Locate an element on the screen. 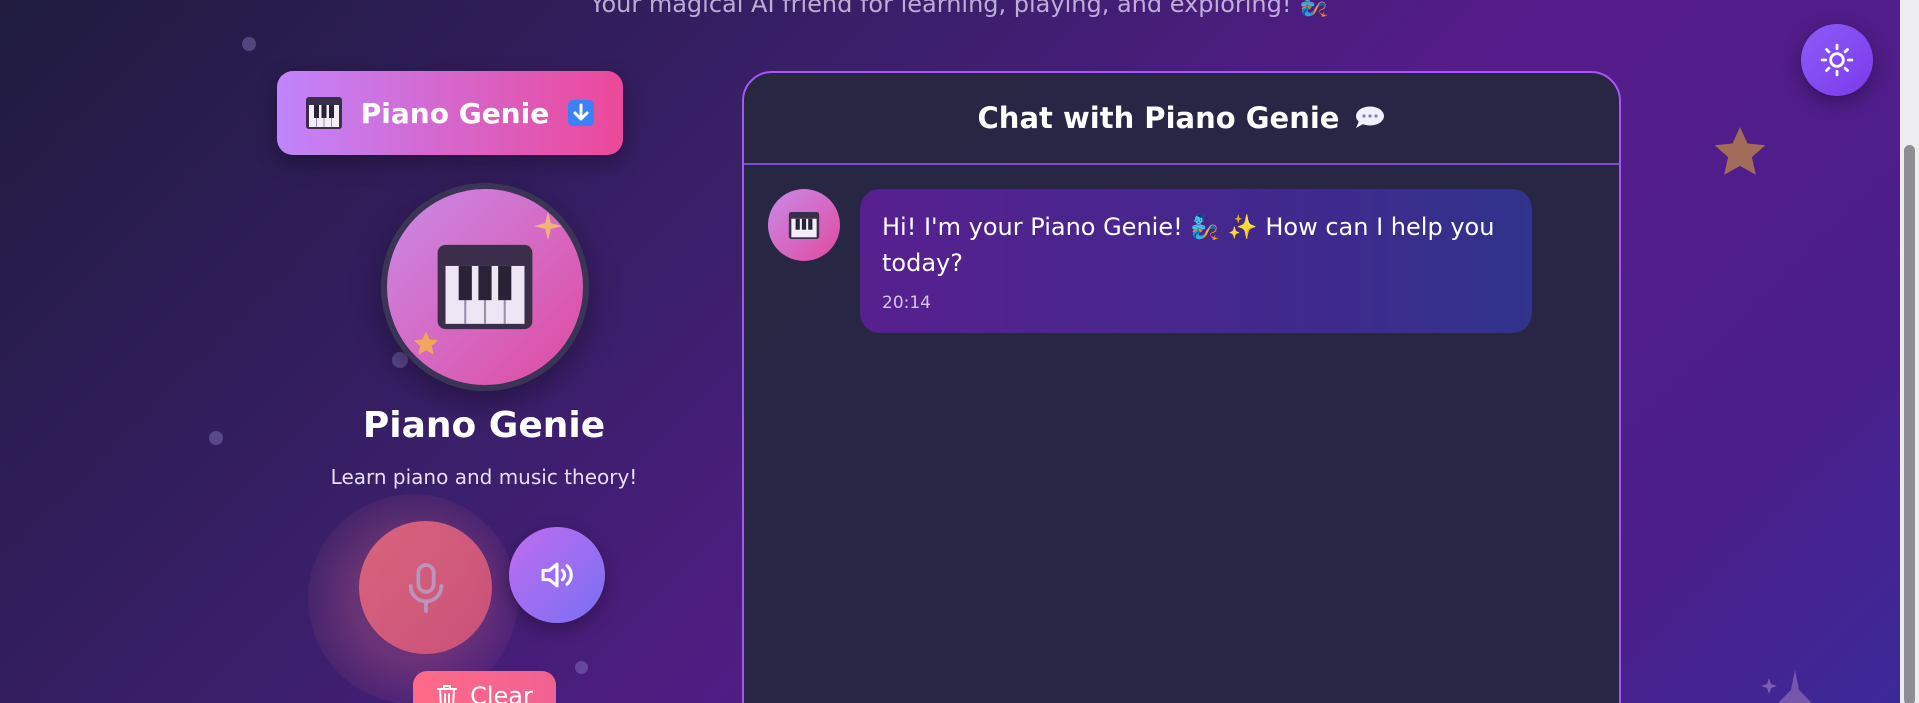 The height and width of the screenshot is (703, 1919). clear-chat-button: Clear is located at coordinates (484, 687).